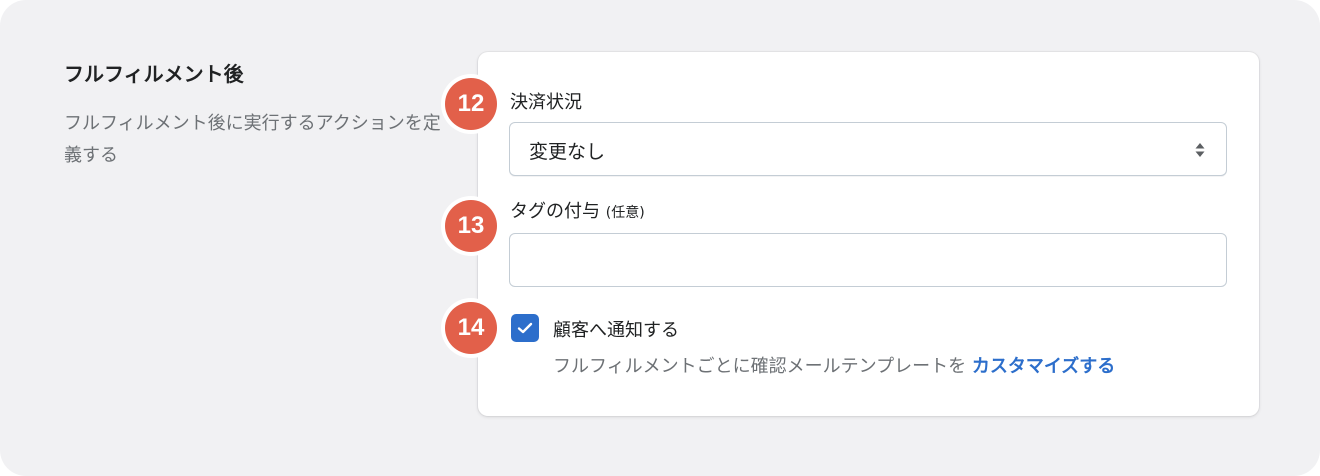  What do you see at coordinates (567, 152) in the screenshot?
I see `payment-status-selected-value: 変更なし` at bounding box center [567, 152].